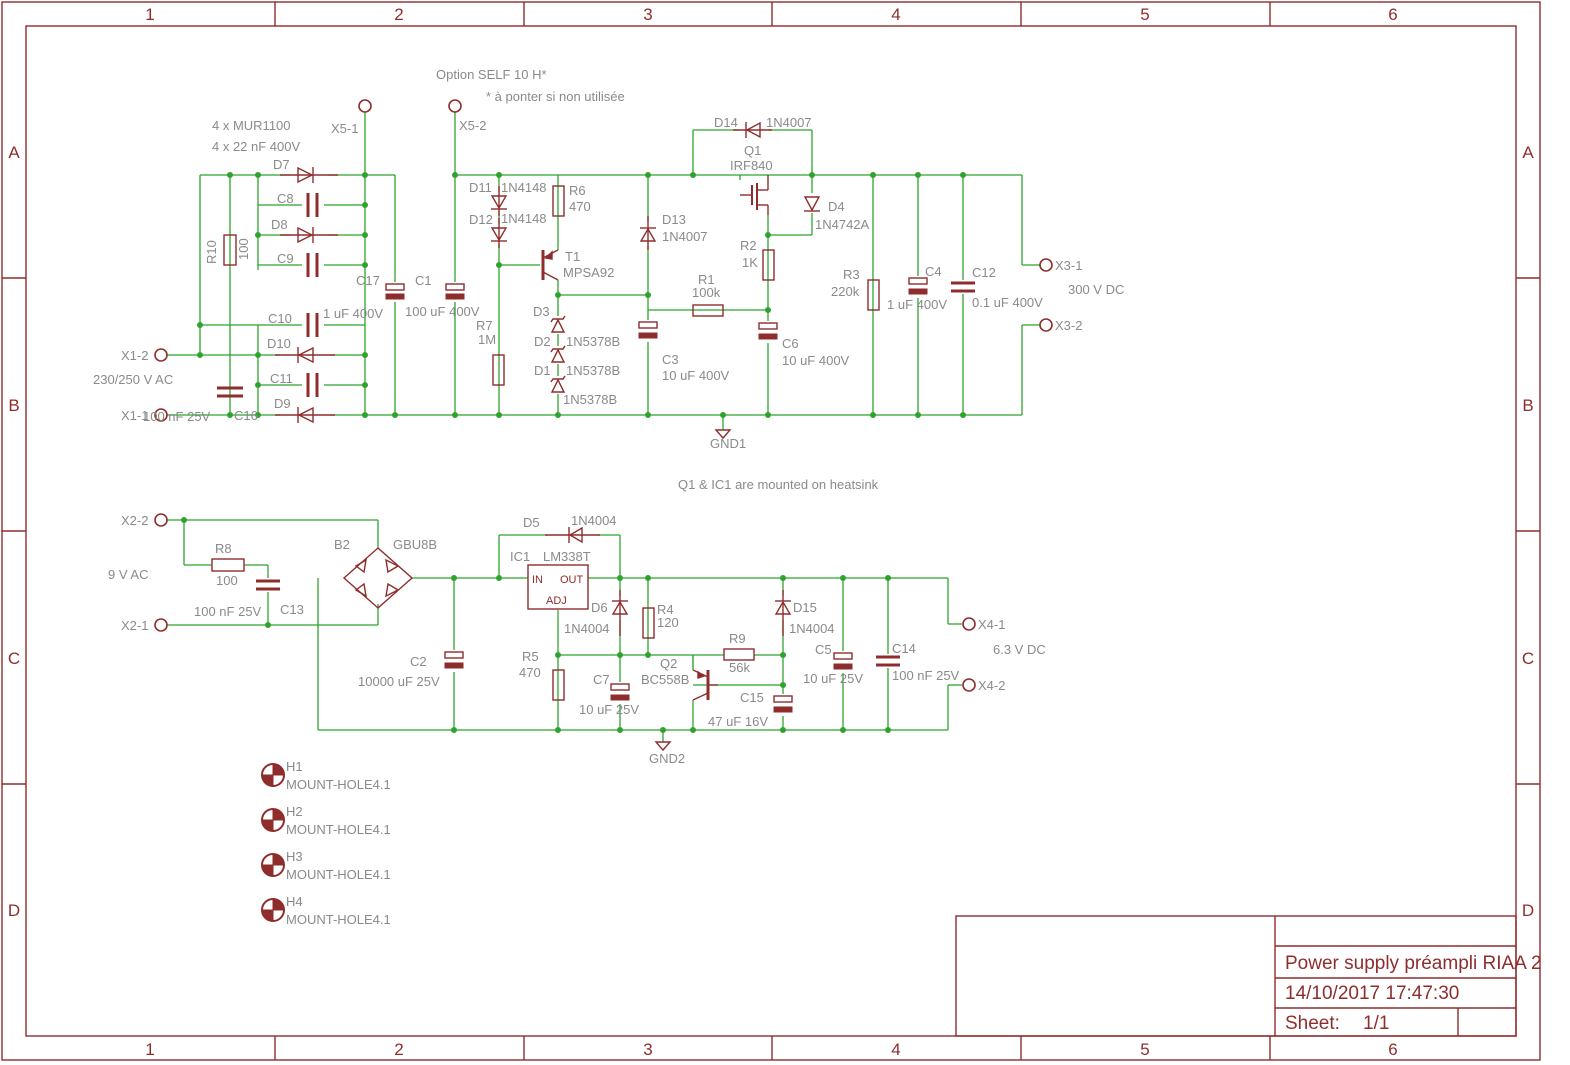  Describe the element at coordinates (823, 649) in the screenshot. I see `label-c5: C5` at that location.